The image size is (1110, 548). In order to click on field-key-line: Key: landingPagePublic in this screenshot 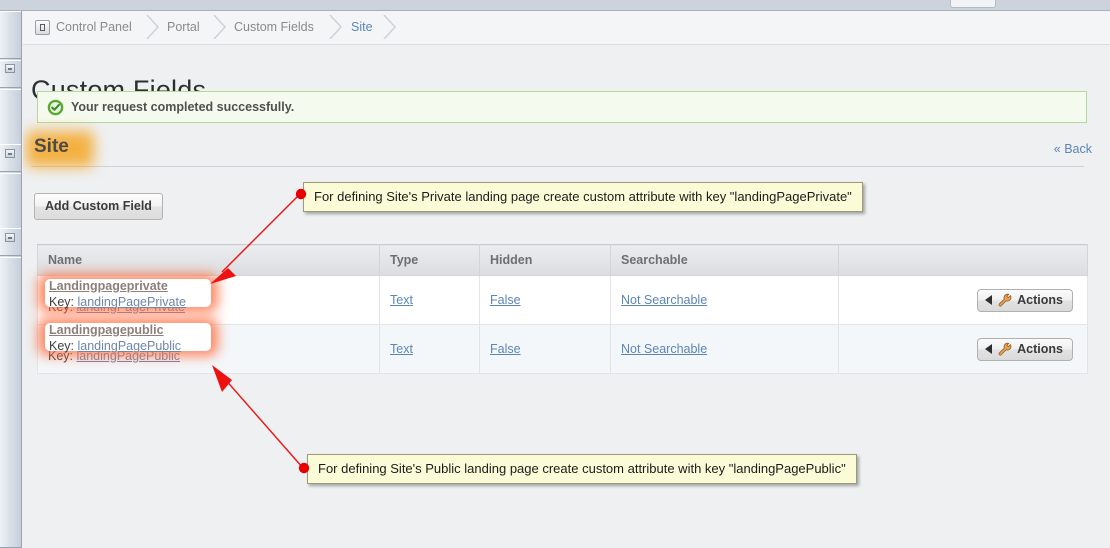, I will do `click(115, 346)`.